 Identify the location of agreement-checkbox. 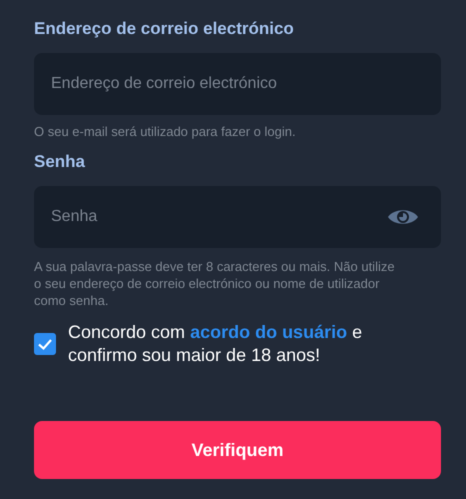
(45, 344).